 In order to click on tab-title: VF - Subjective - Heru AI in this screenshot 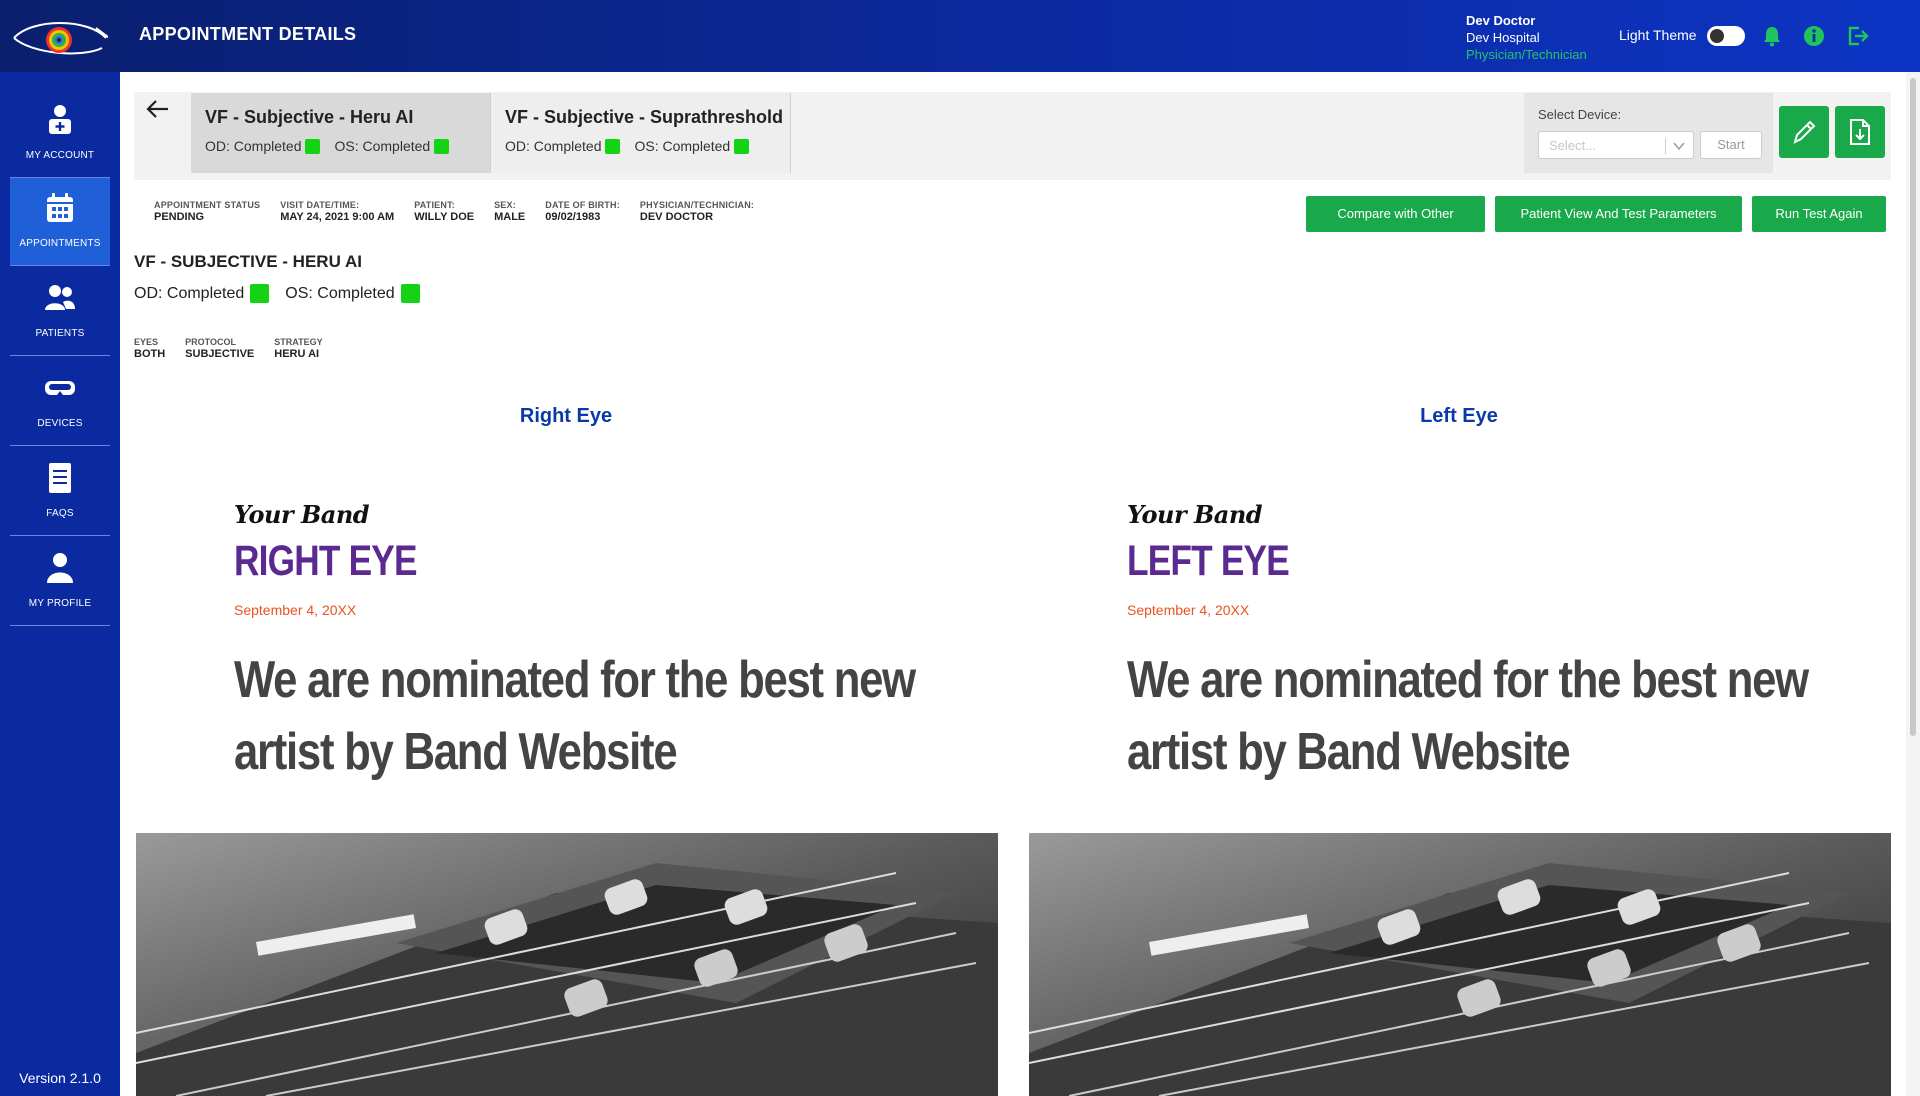, I will do `click(309, 117)`.